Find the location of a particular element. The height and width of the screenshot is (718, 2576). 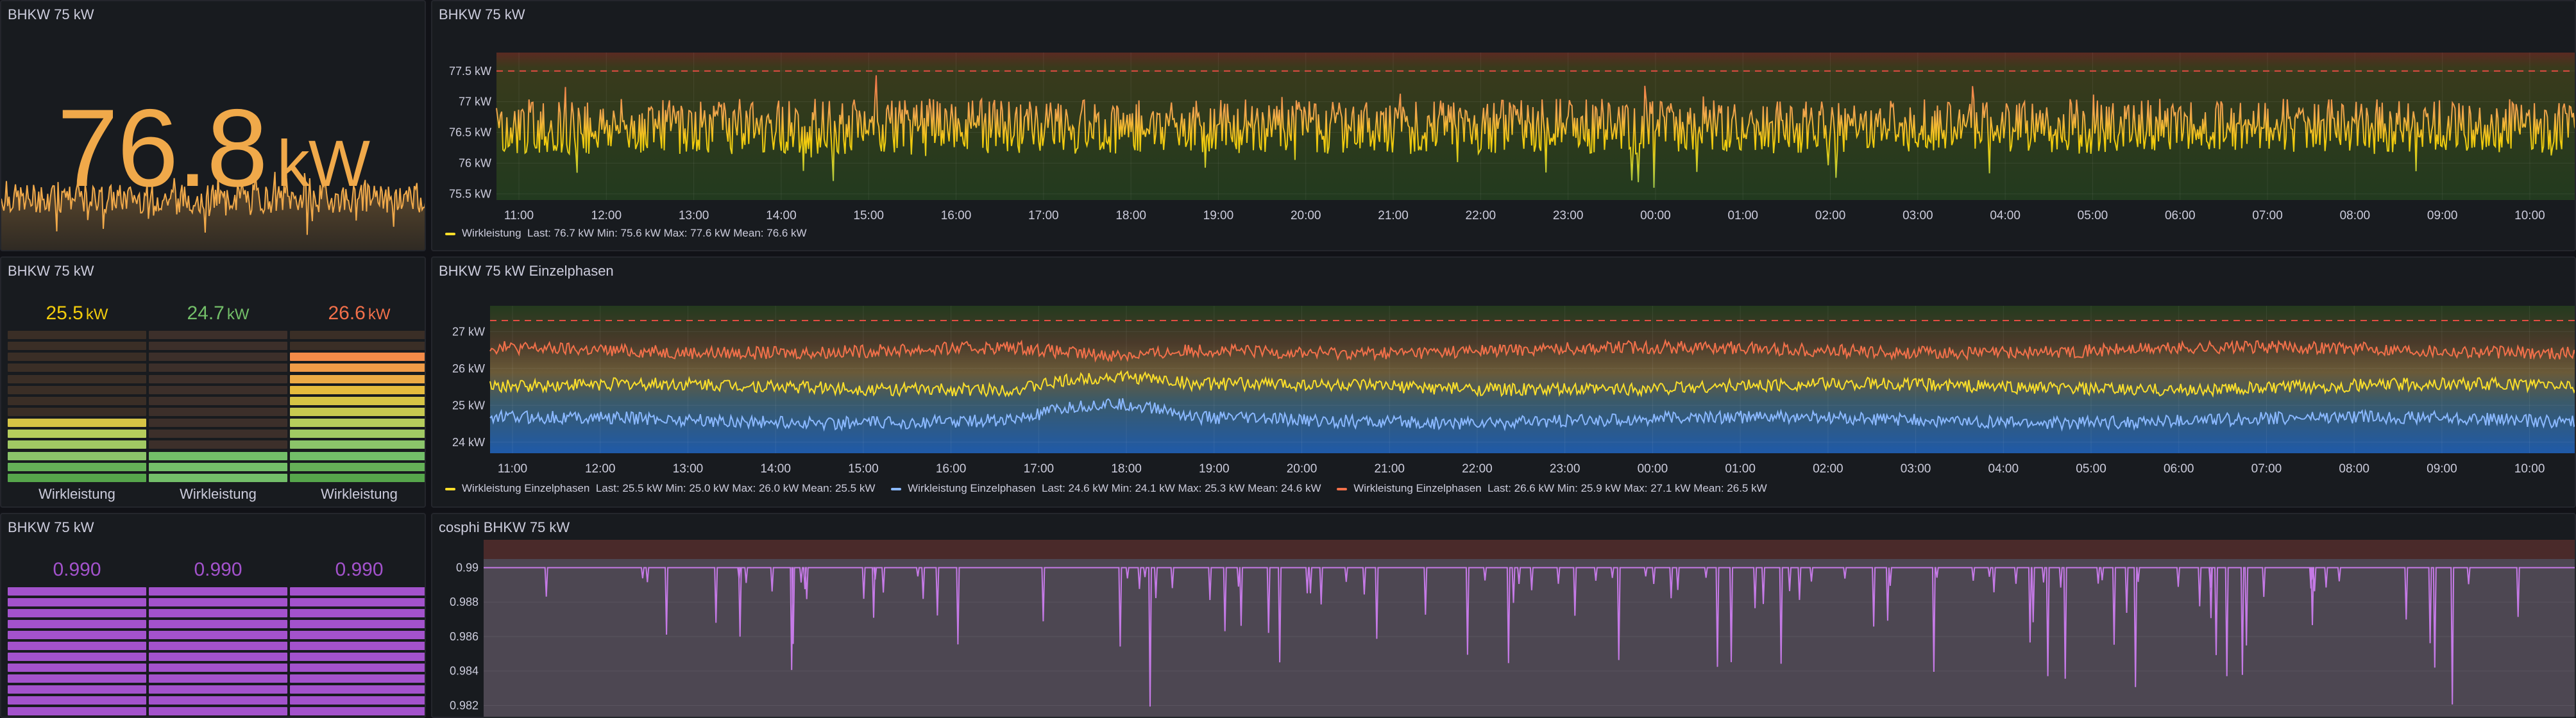

gauge-value: 24.7 kW is located at coordinates (218, 313).